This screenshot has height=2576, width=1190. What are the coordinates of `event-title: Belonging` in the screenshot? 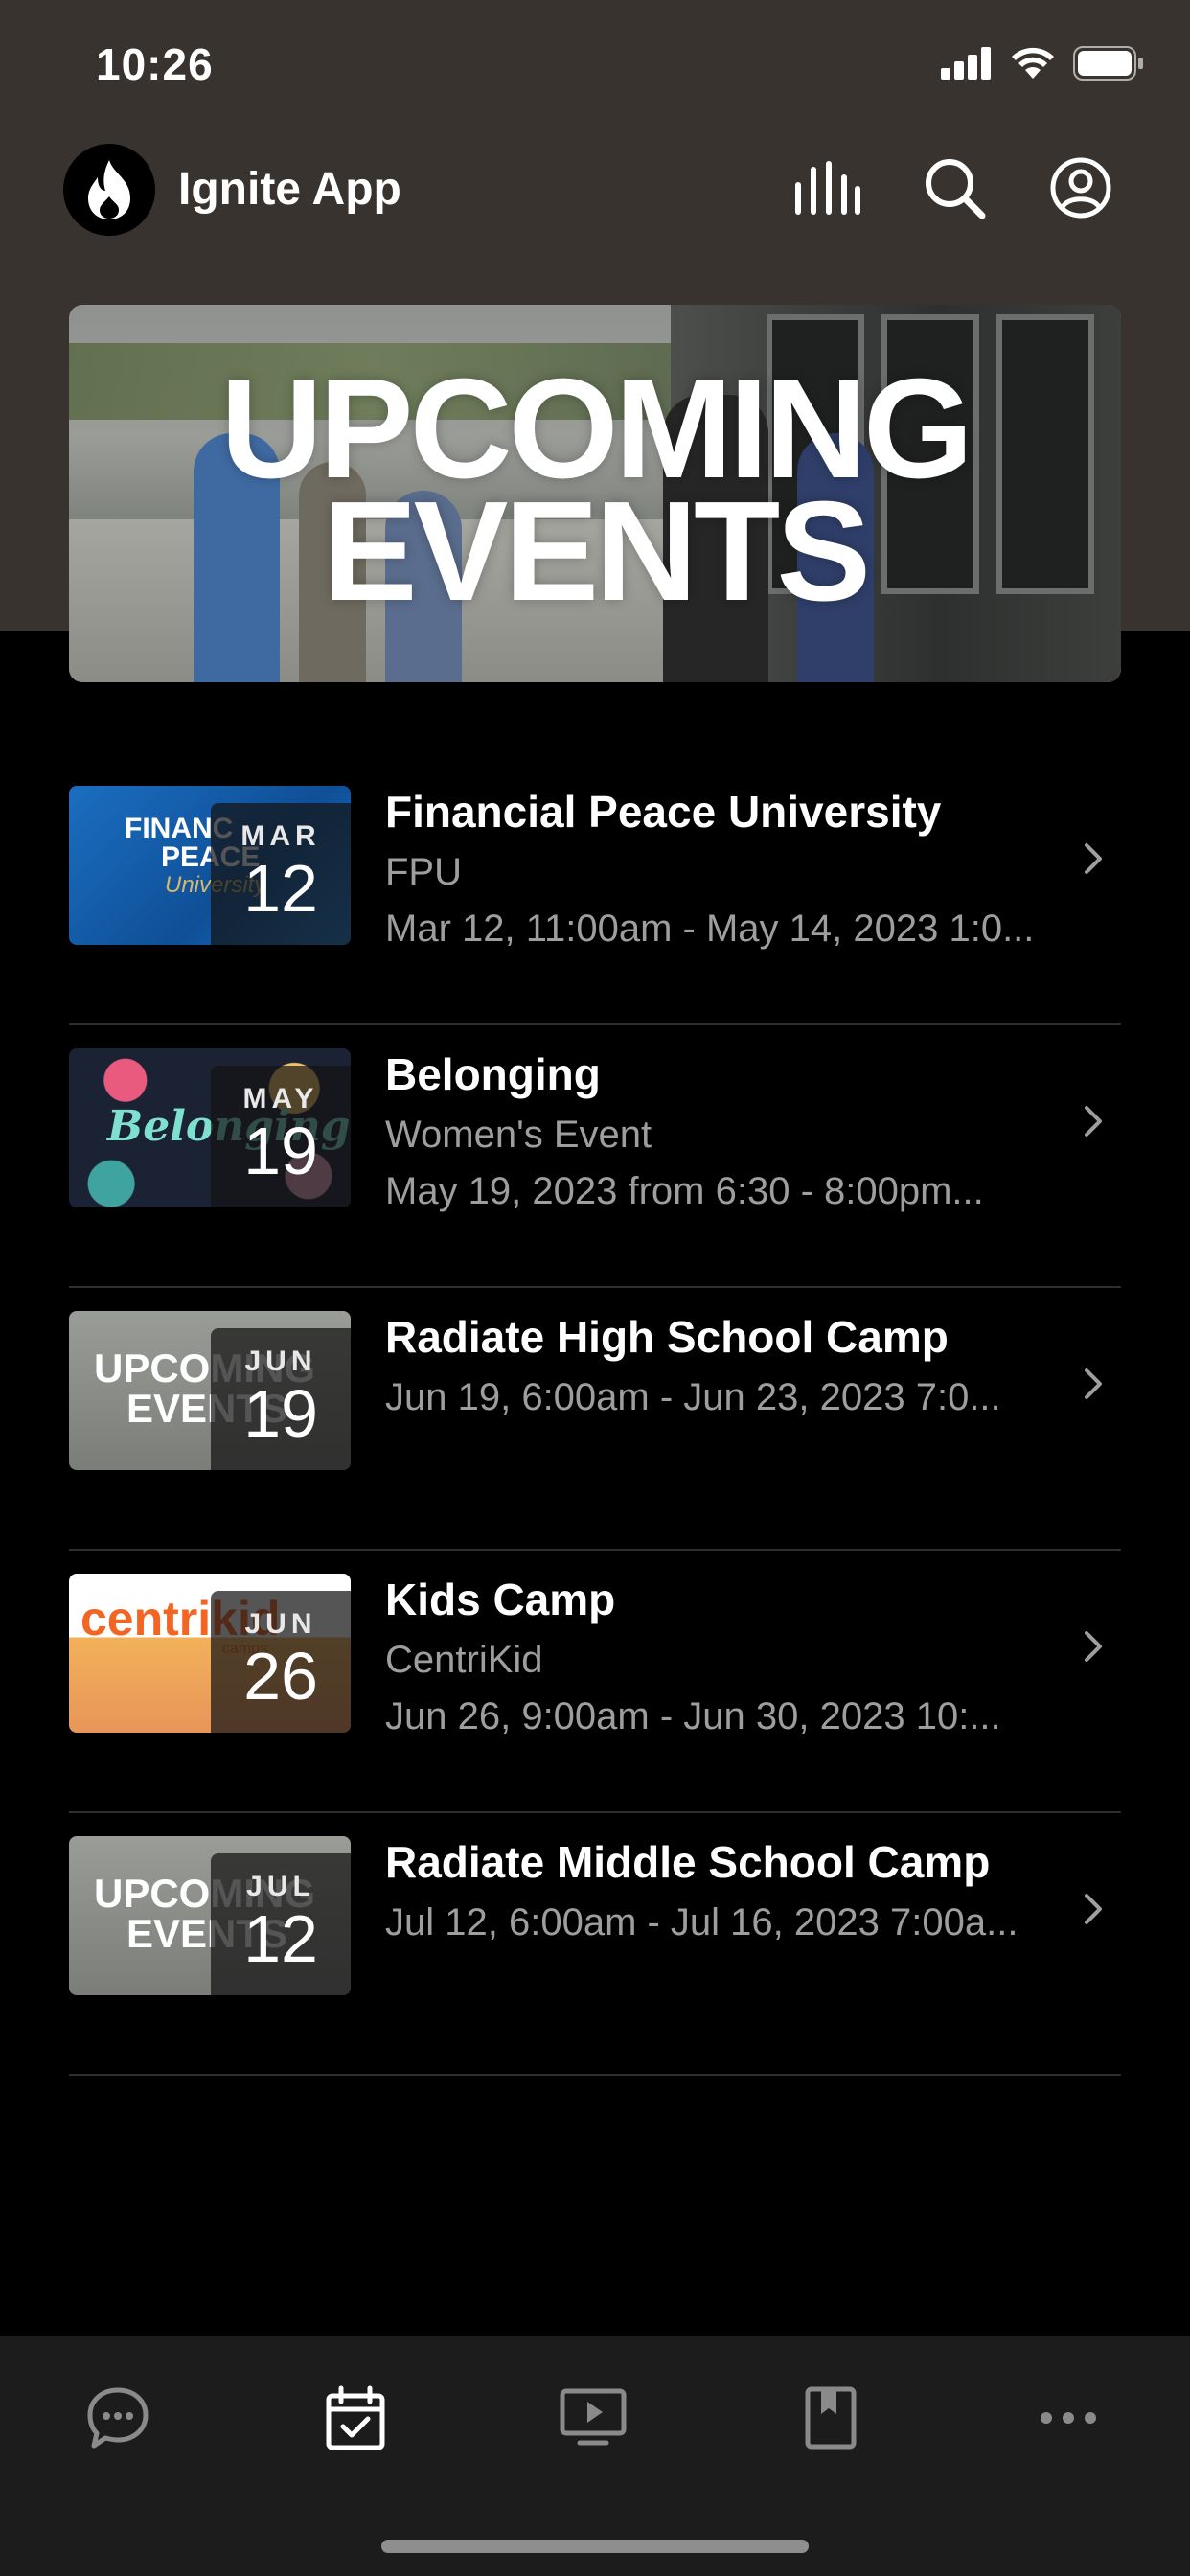 It's located at (493, 1074).